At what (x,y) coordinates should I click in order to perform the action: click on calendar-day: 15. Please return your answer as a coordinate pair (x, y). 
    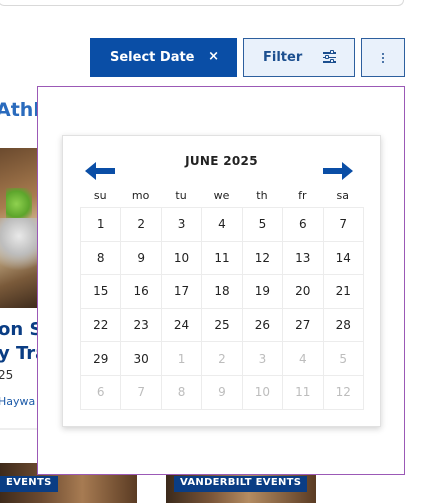
    Looking at the image, I should click on (101, 292).